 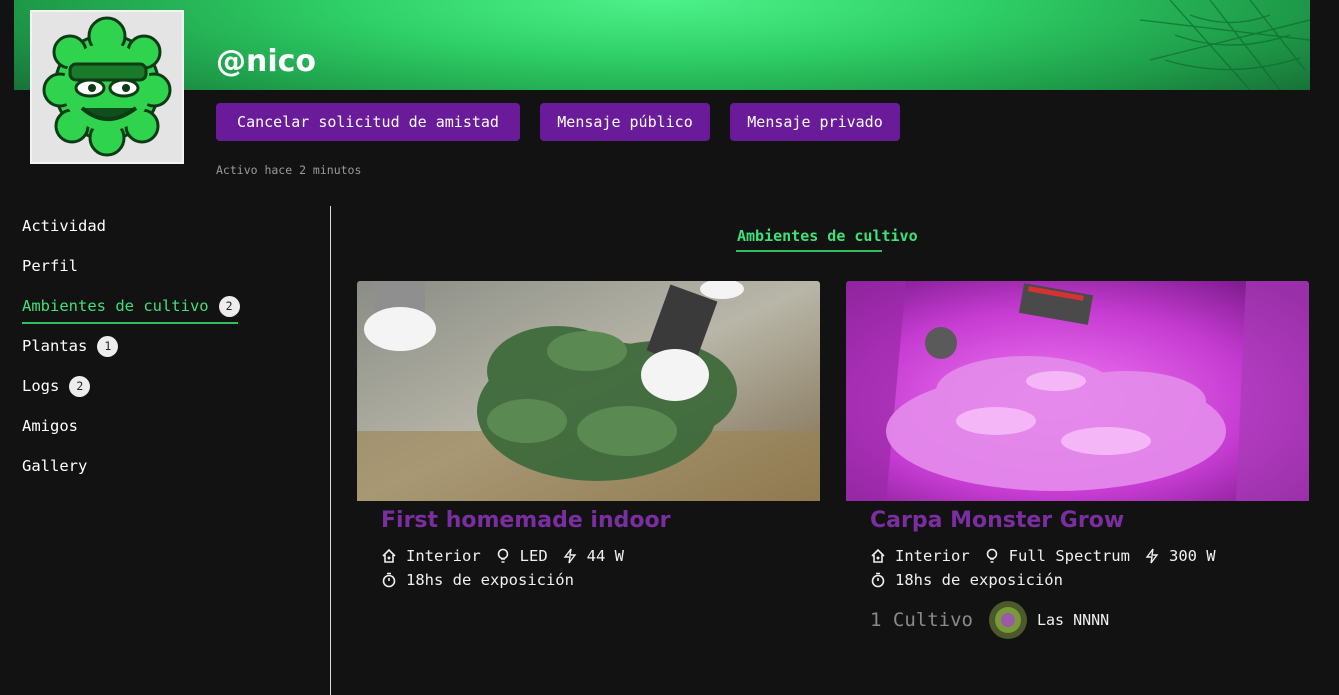 What do you see at coordinates (330, 450) in the screenshot?
I see `sidebar-divider` at bounding box center [330, 450].